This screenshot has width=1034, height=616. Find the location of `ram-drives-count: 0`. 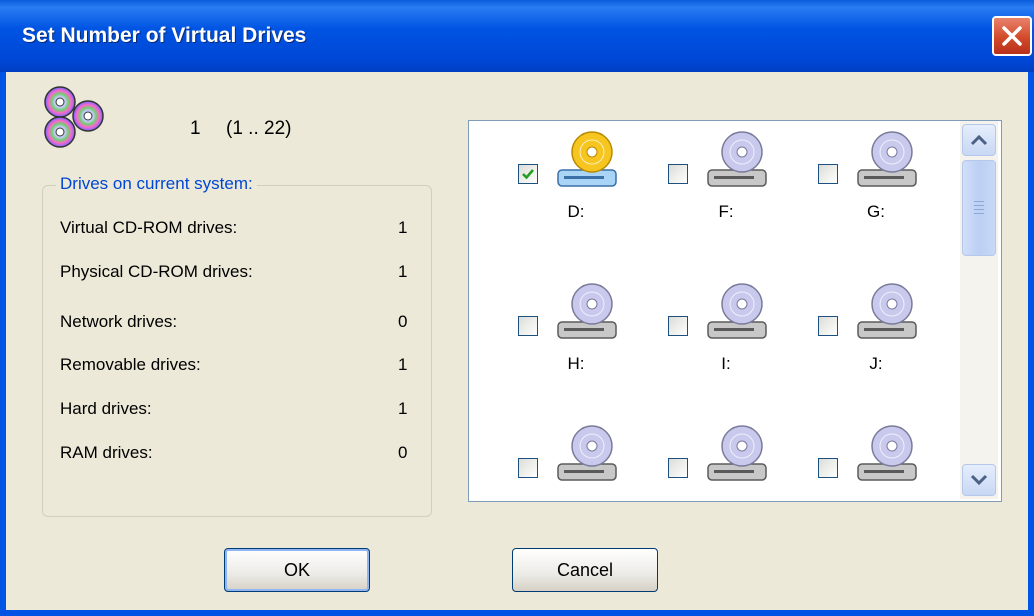

ram-drives-count: 0 is located at coordinates (403, 452).